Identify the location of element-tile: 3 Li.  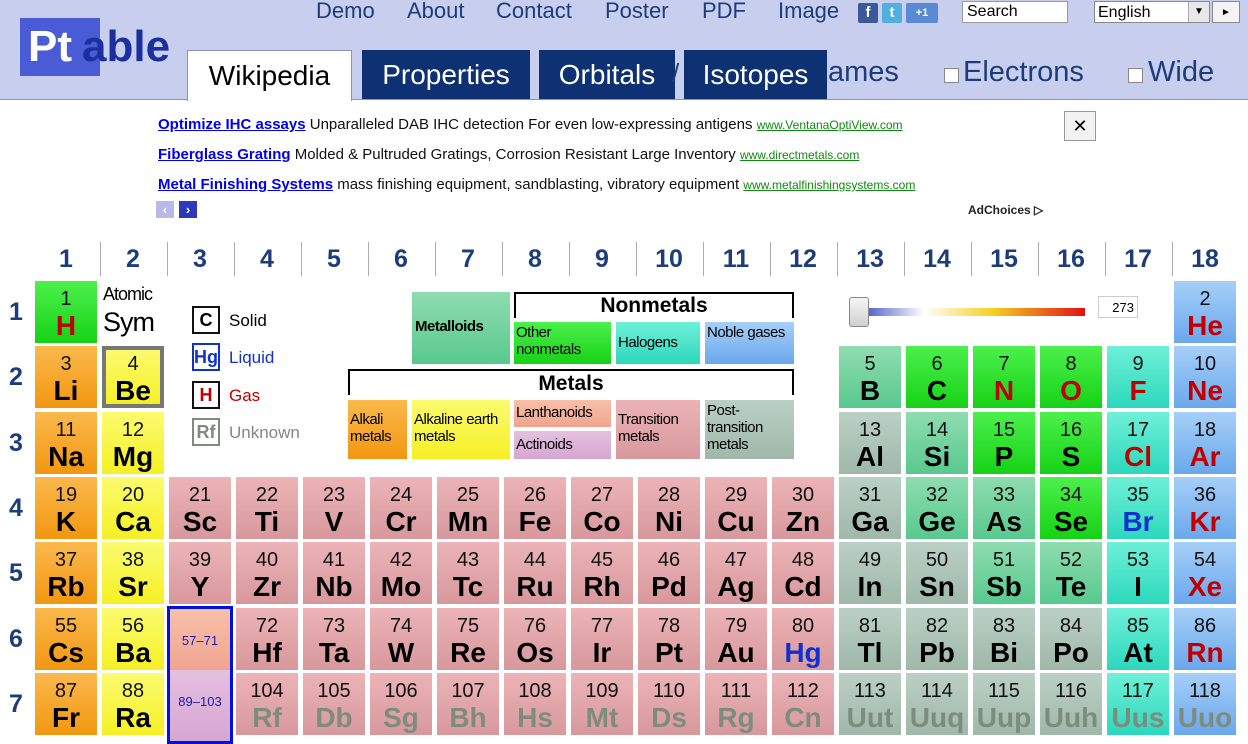
(66, 377).